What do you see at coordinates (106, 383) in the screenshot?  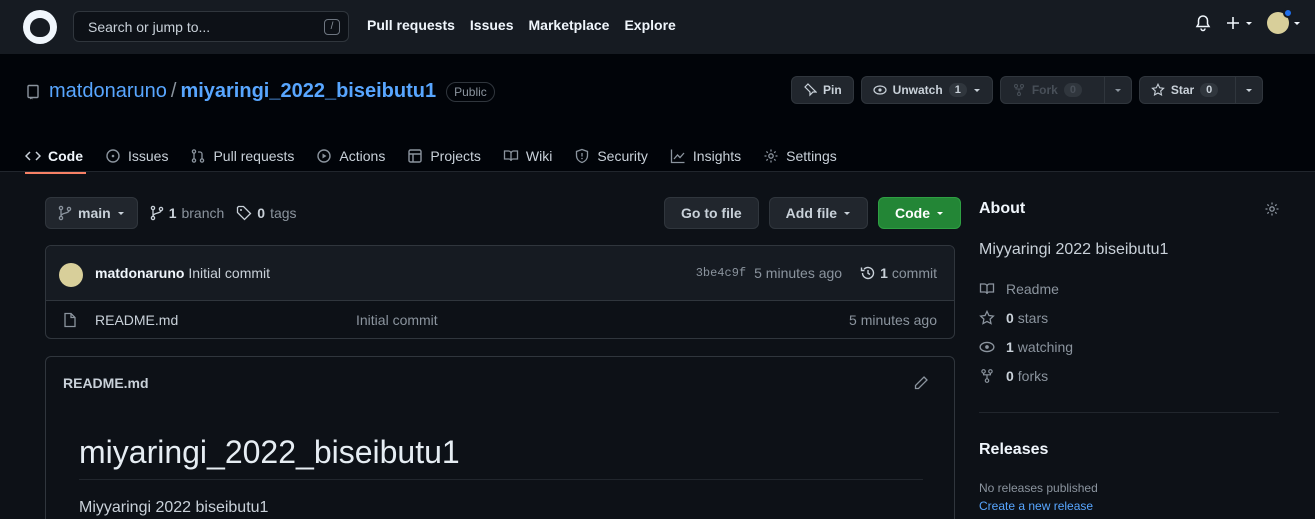 I see `readme-header: README.md` at bounding box center [106, 383].